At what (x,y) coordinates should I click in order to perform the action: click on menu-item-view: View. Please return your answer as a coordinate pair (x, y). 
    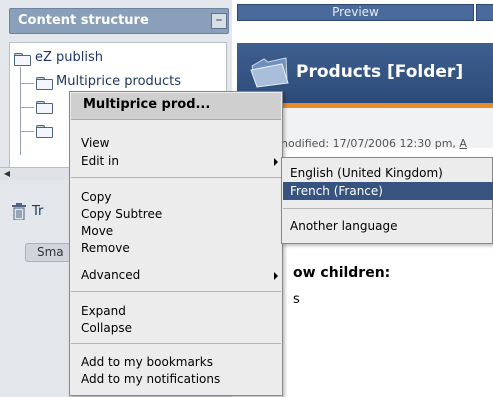
    Looking at the image, I should click on (95, 143).